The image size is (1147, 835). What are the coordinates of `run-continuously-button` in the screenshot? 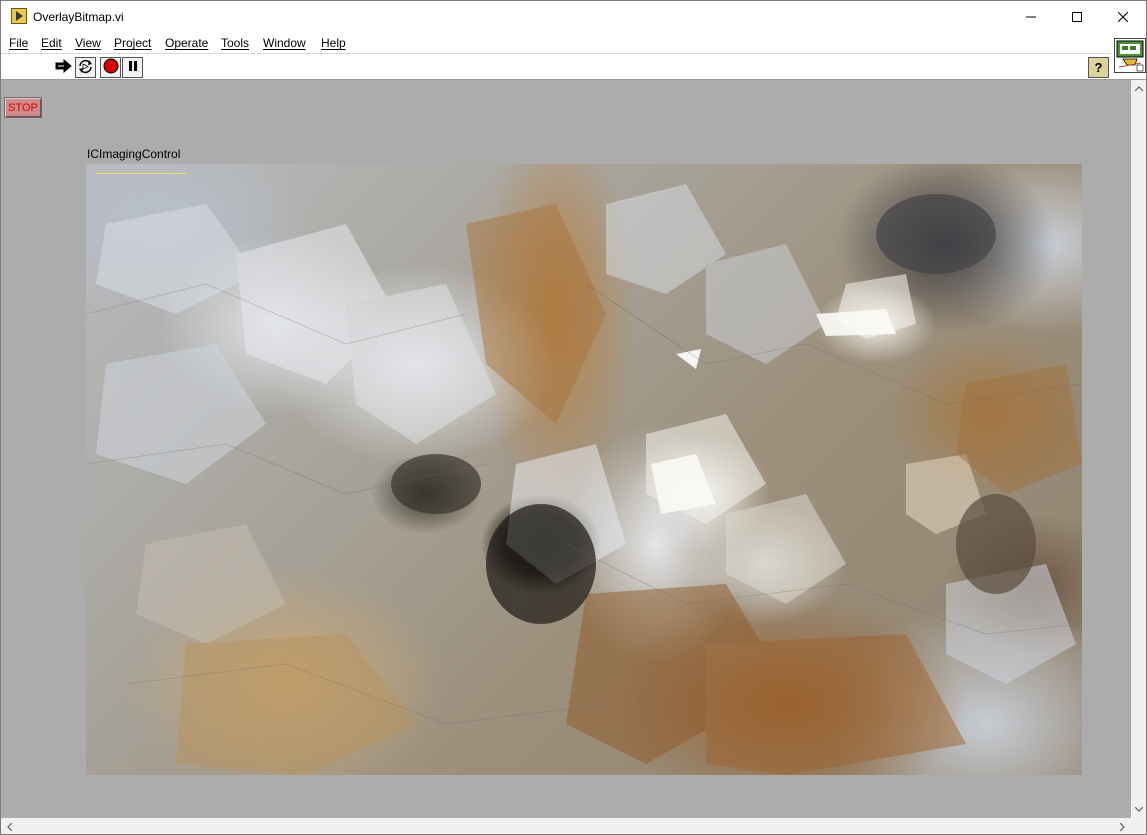 It's located at (85, 67).